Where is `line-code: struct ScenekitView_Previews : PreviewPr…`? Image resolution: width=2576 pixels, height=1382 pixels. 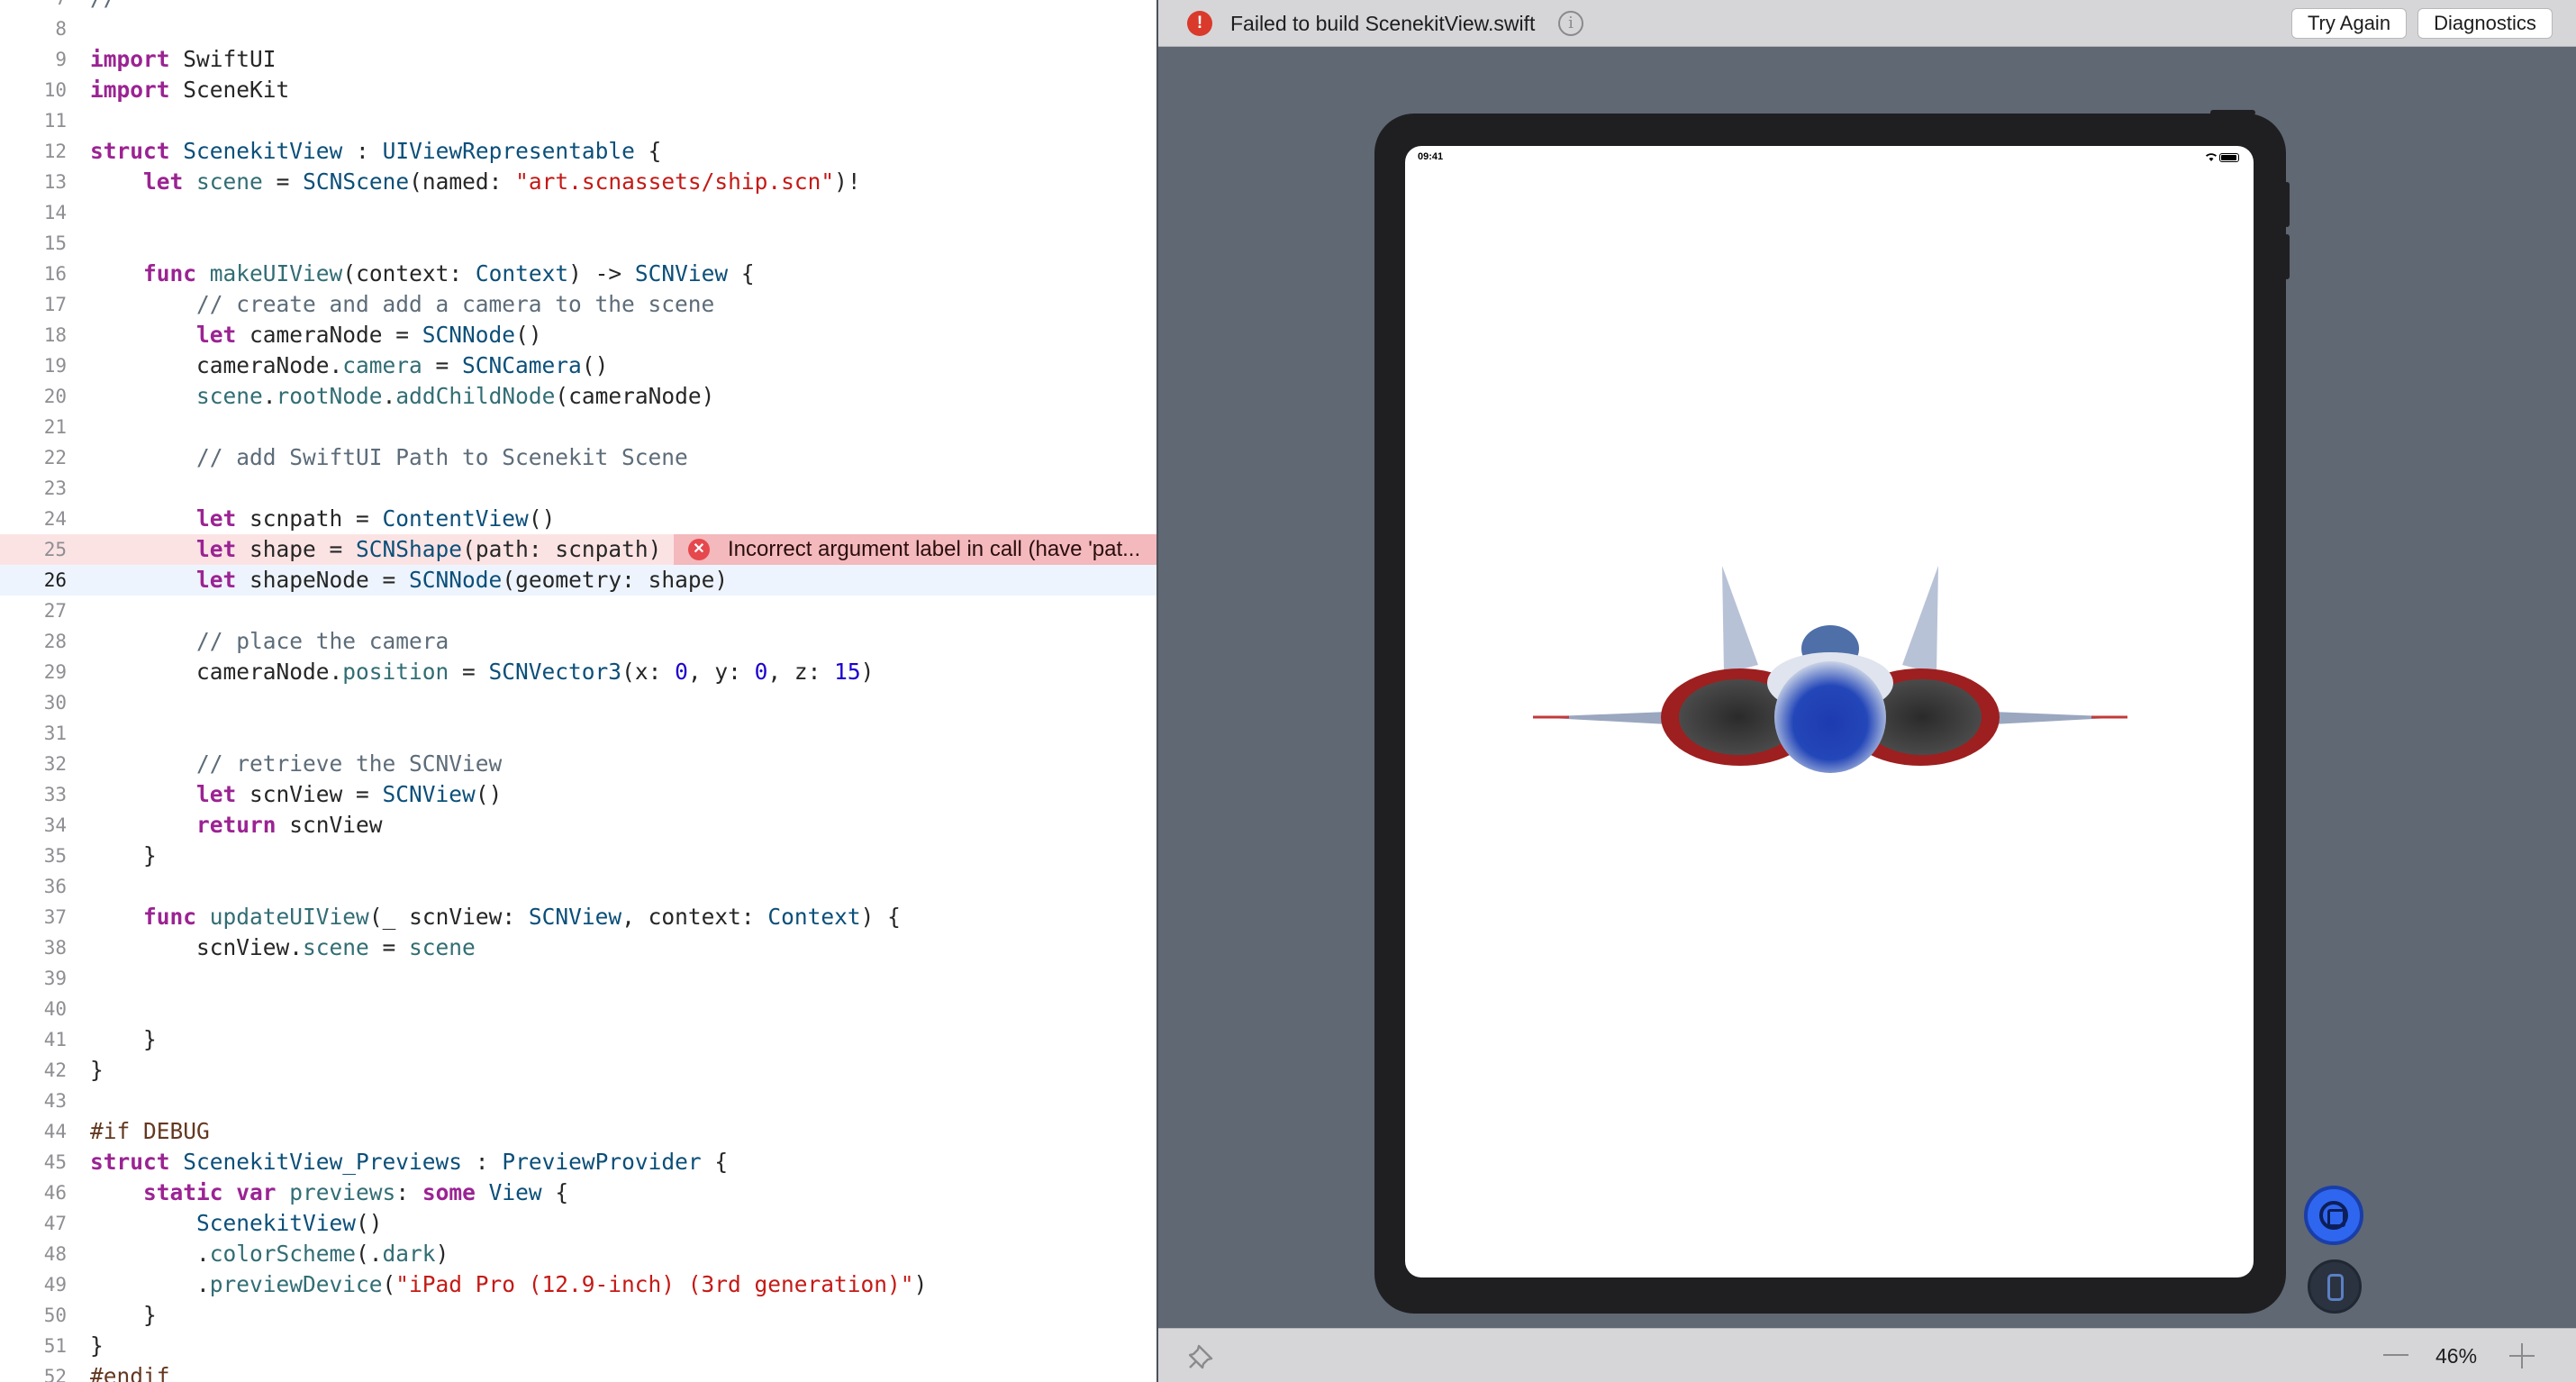
line-code: struct ScenekitView_Previews : PreviewPr… is located at coordinates (409, 1162).